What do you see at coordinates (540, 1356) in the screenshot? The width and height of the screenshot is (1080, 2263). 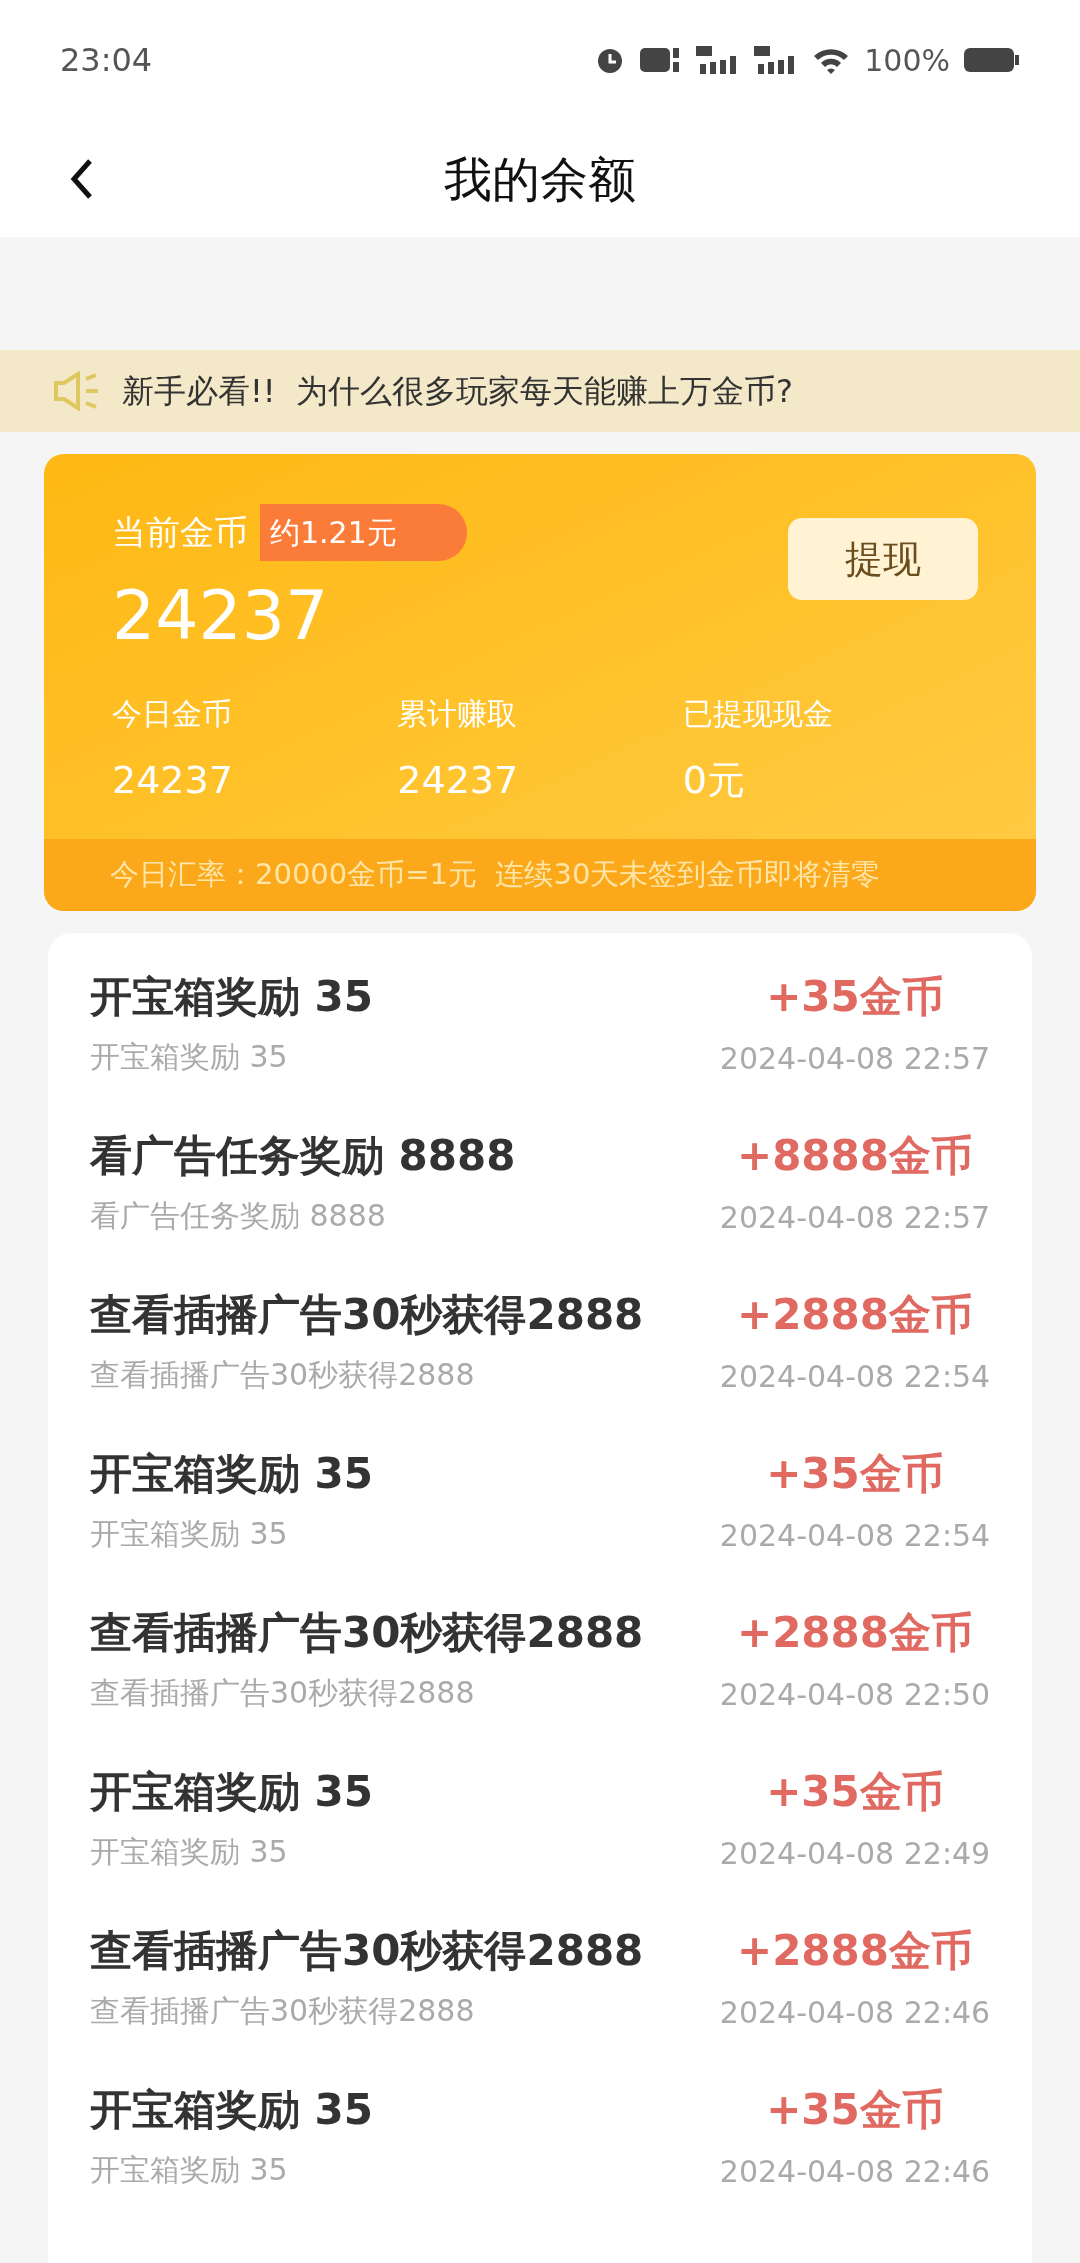 I see `record-row: 查看插播广告30秒获得2888 查看插播广告30秒获得2888 +2888金币 2024-04-08 22:54` at bounding box center [540, 1356].